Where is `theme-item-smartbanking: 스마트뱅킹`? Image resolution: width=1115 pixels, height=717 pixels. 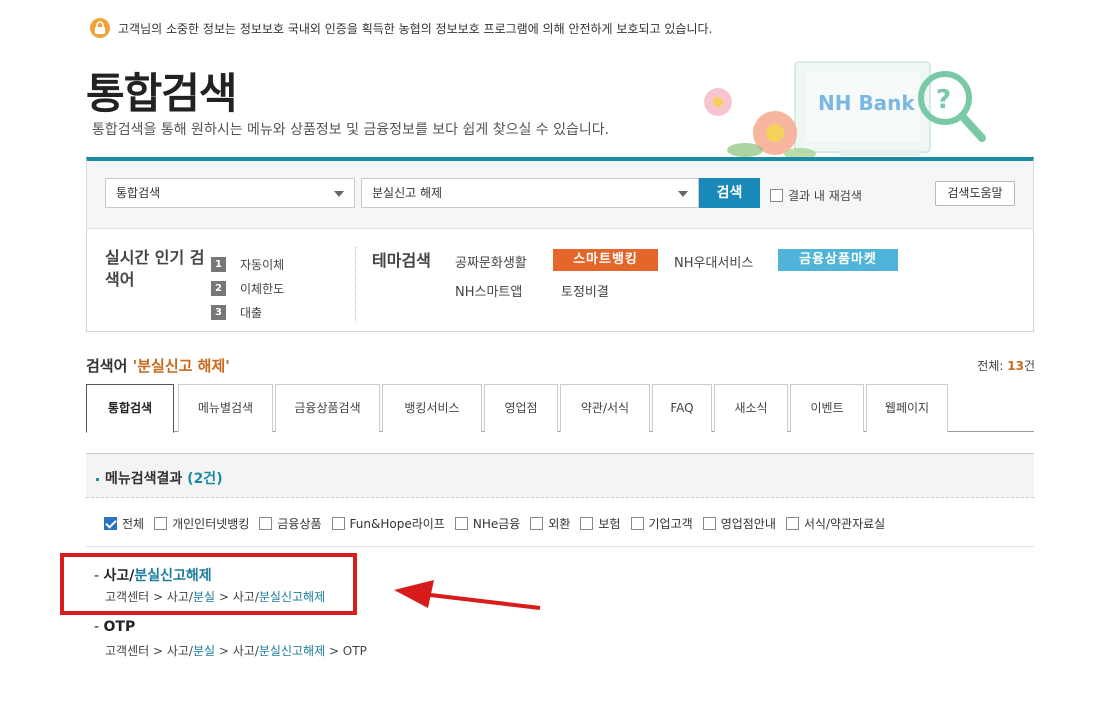 theme-item-smartbanking: 스마트뱅킹 is located at coordinates (605, 260).